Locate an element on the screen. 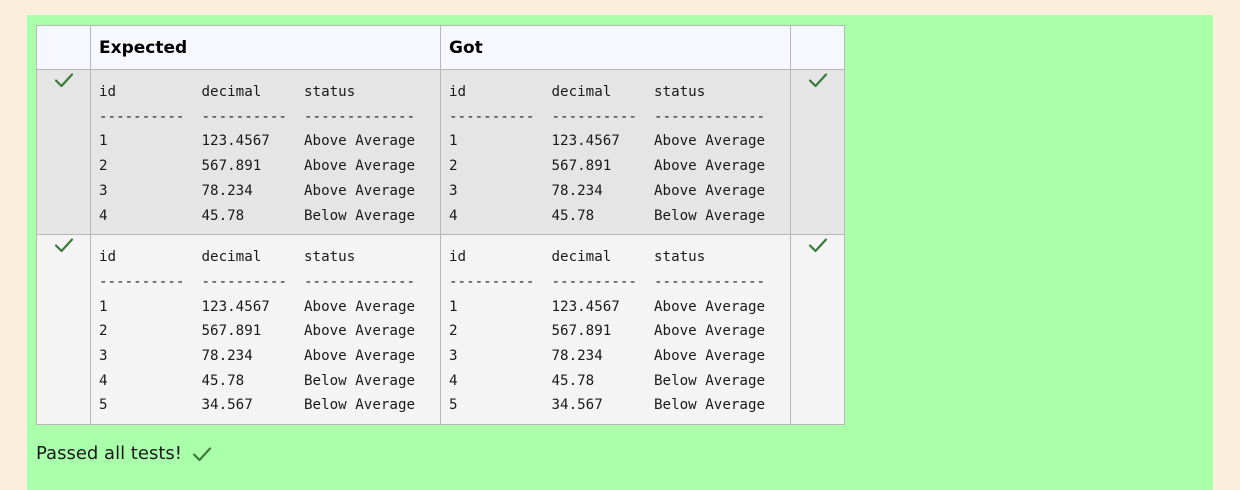  summary-text: Passed all tests! is located at coordinates (109, 453).